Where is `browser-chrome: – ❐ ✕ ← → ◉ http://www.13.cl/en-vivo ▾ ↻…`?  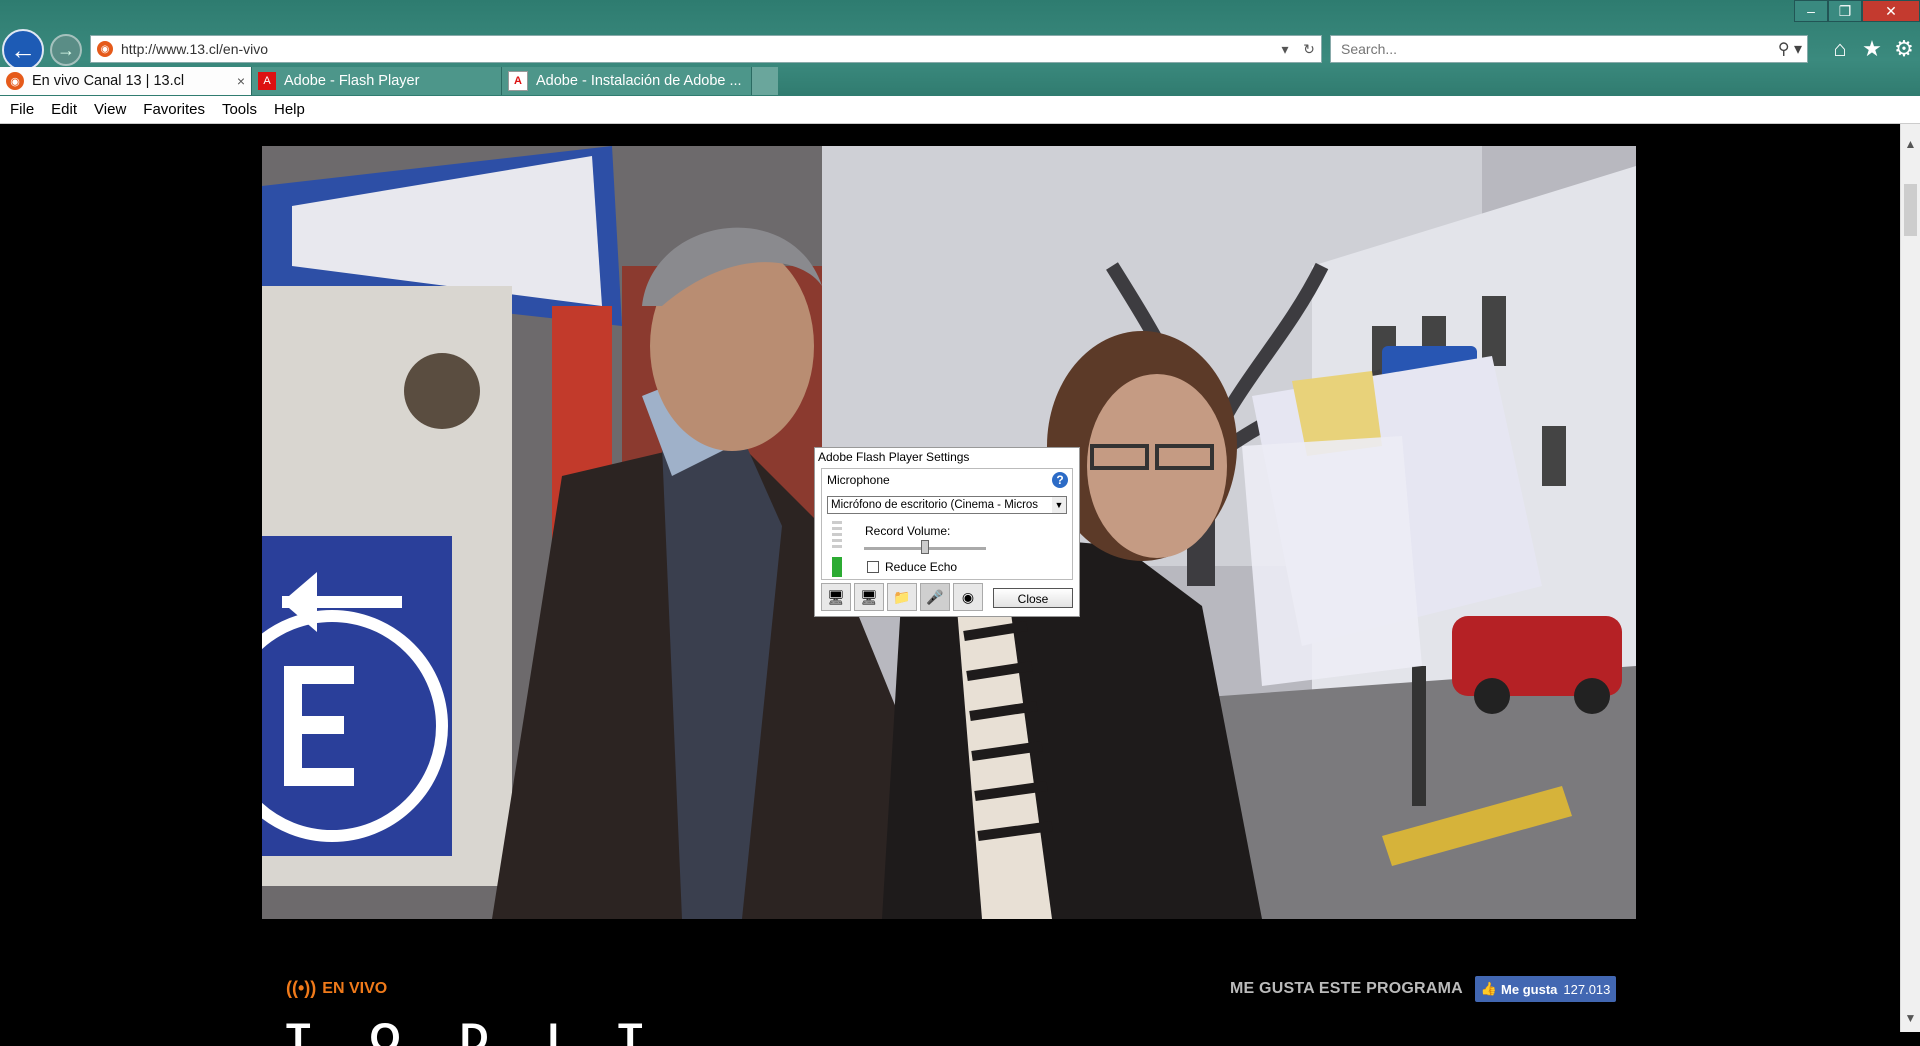 browser-chrome: – ❐ ✕ ← → ◉ http://www.13.cl/en-vivo ▾ ↻… is located at coordinates (960, 62).